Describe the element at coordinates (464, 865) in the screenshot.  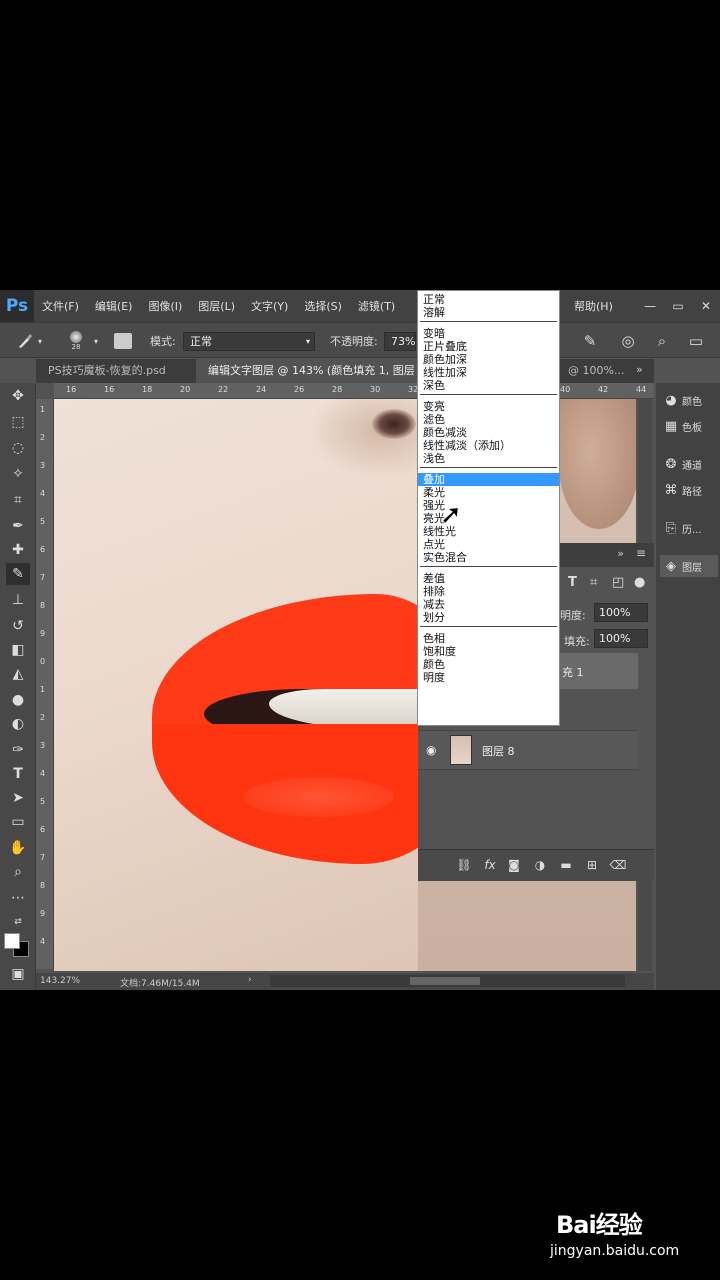
I see `link-icon: ⛓` at that location.